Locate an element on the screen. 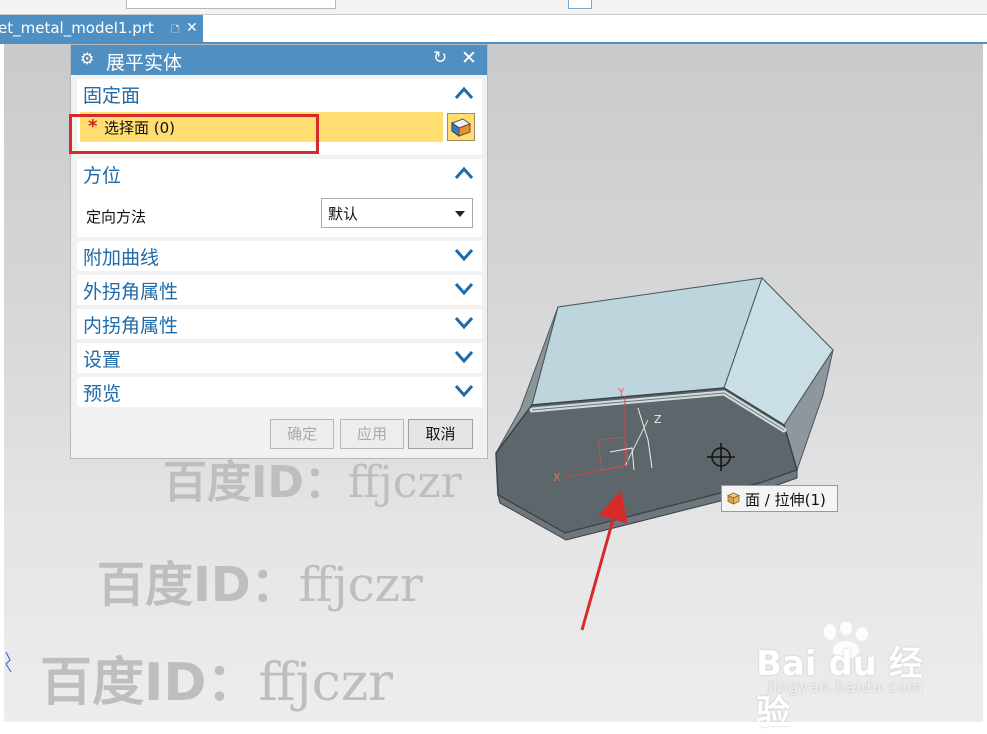 The width and height of the screenshot is (987, 734). section-settings: 设置 is located at coordinates (279, 358).